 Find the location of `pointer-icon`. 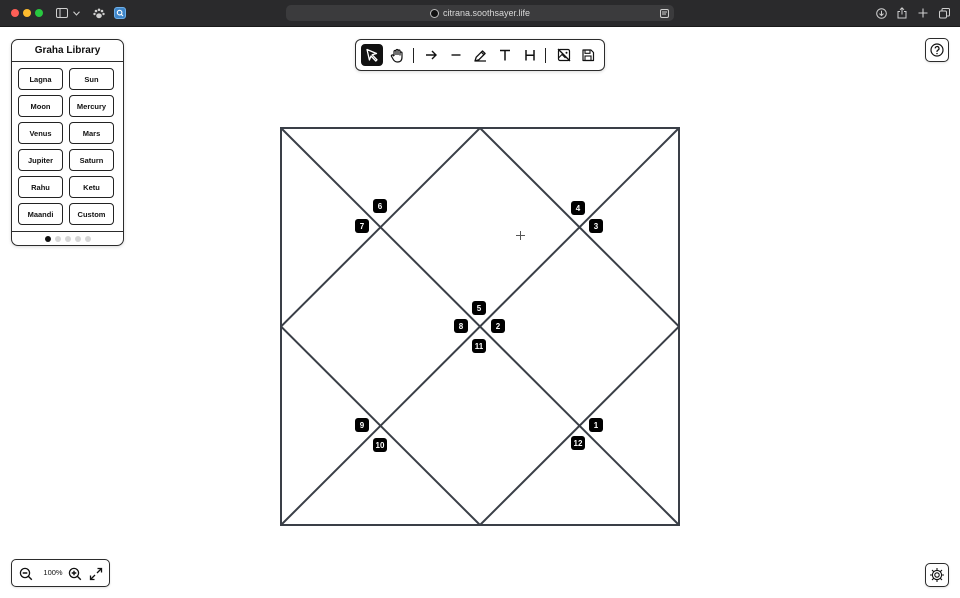

pointer-icon is located at coordinates (372, 55).